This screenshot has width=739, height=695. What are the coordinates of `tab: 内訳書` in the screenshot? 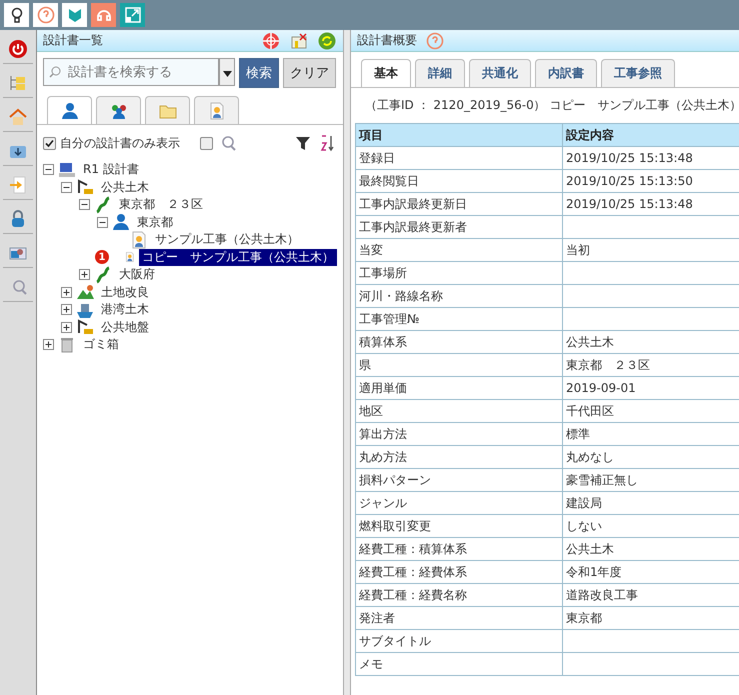 It's located at (566, 73).